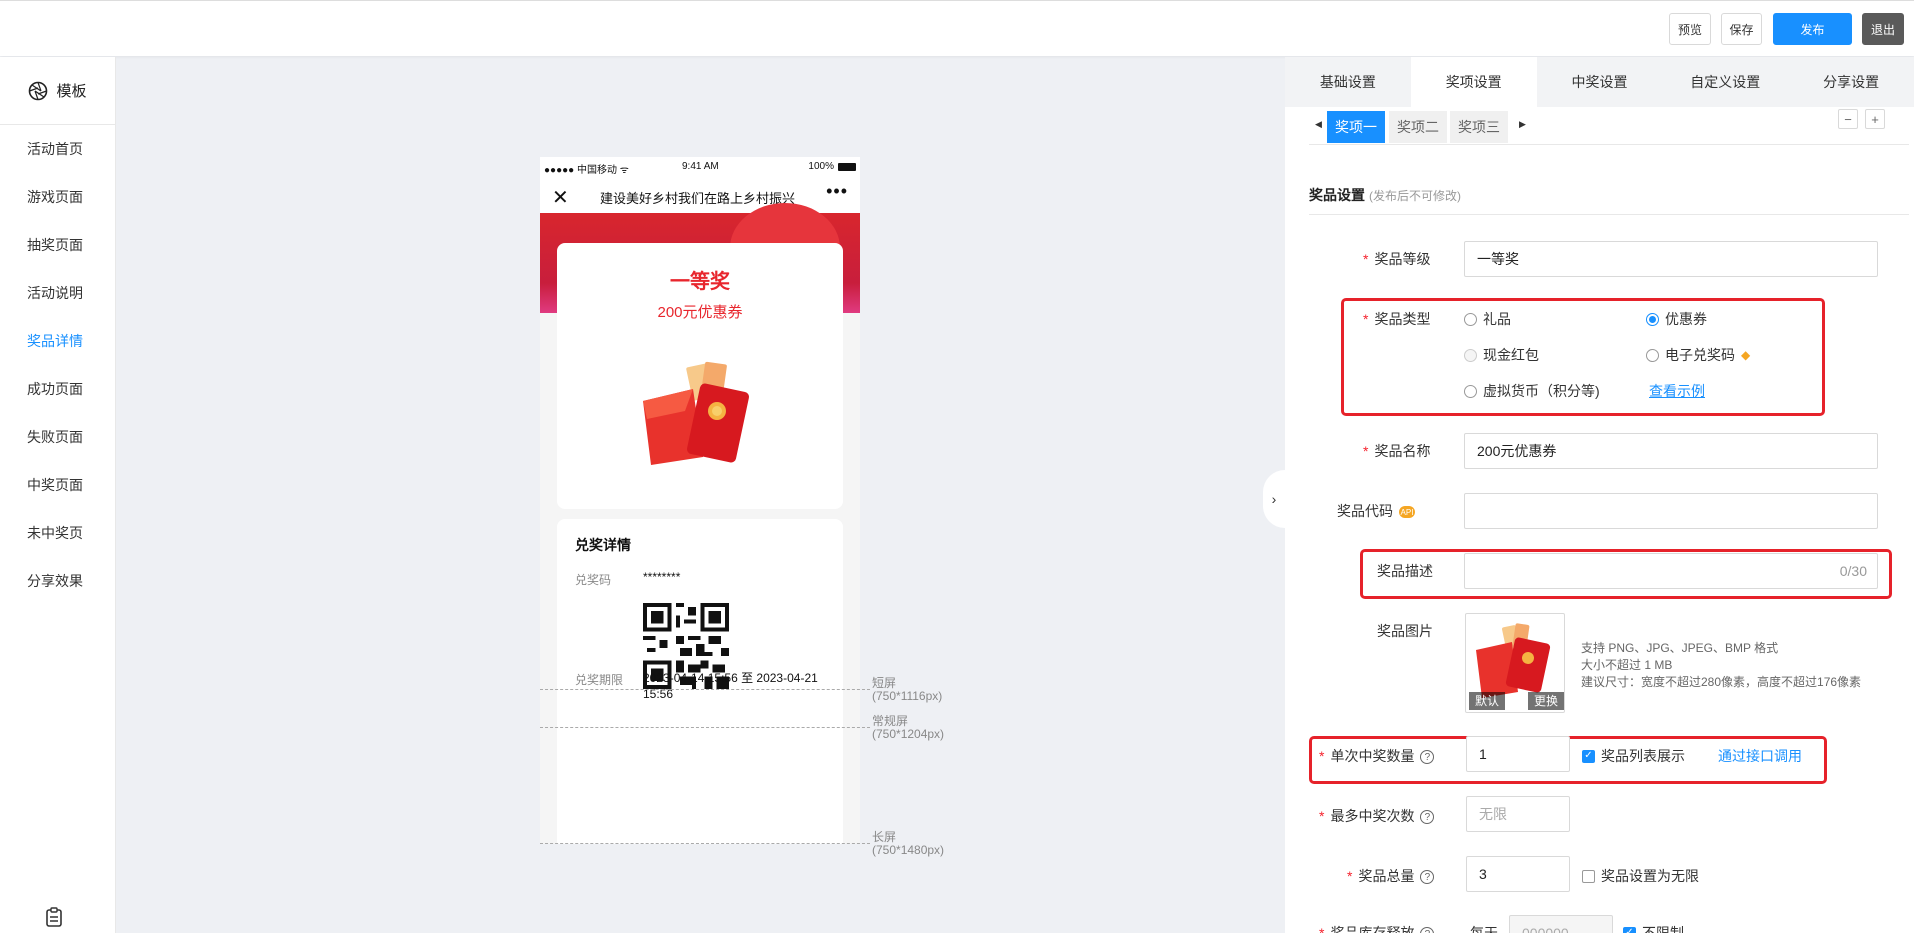  Describe the element at coordinates (705, 689) in the screenshot. I see `short-screen-guide` at that location.